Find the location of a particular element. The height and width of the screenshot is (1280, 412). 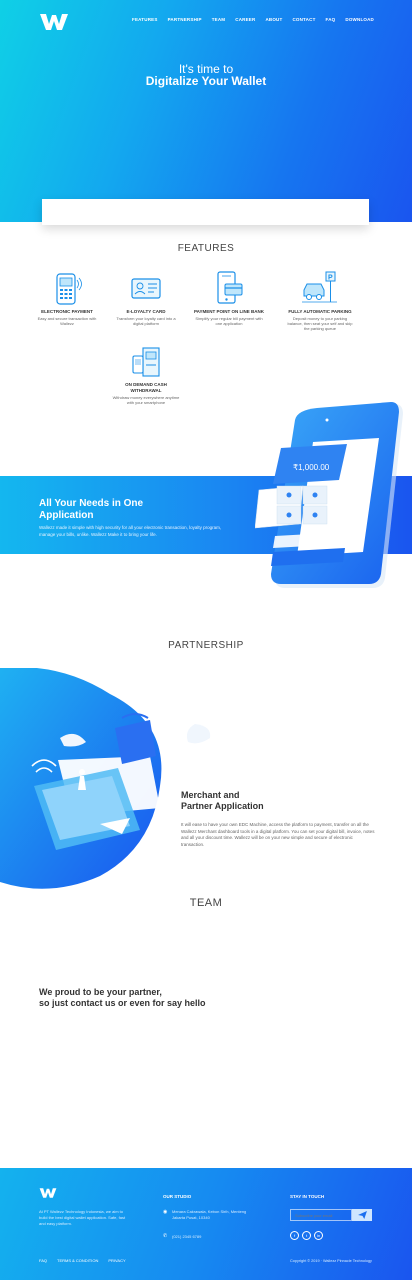

feature-desc: Easy and secure transaction with Wallezz is located at coordinates (67, 321).